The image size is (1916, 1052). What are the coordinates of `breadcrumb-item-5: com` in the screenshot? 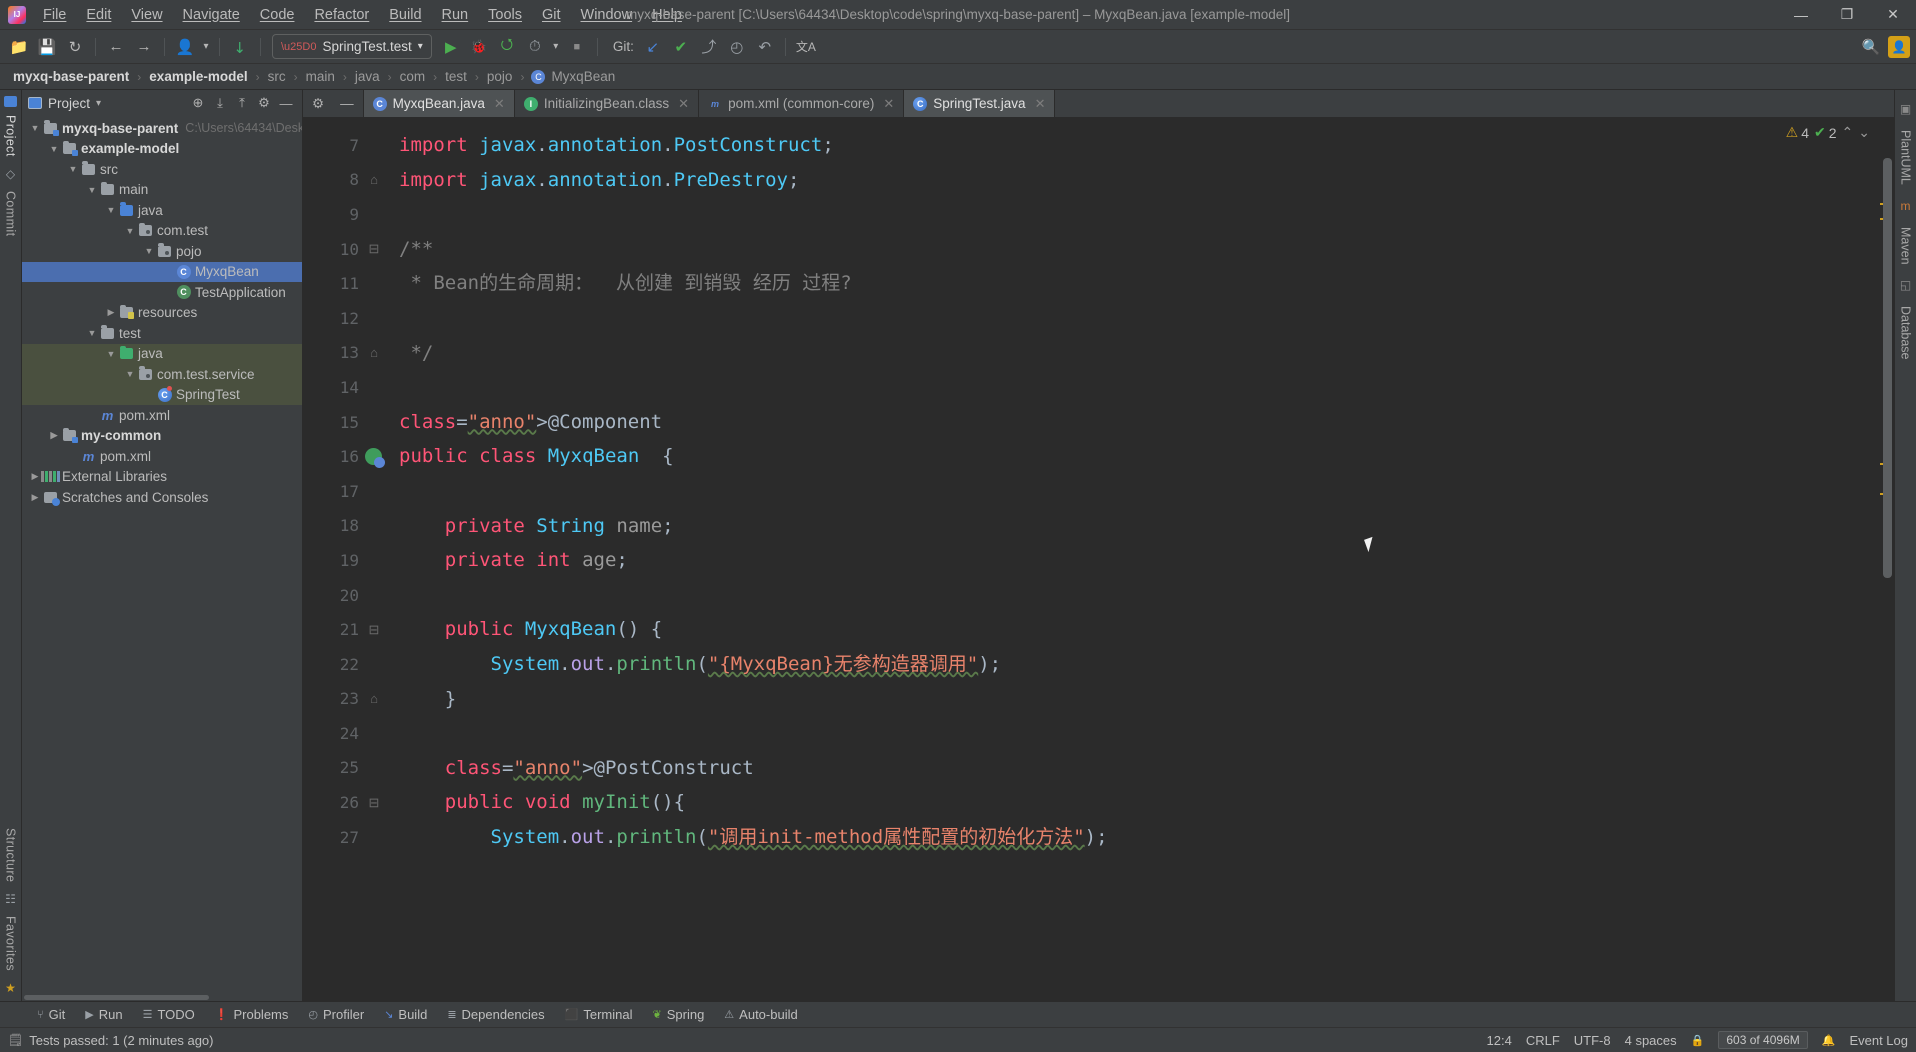 It's located at (413, 76).